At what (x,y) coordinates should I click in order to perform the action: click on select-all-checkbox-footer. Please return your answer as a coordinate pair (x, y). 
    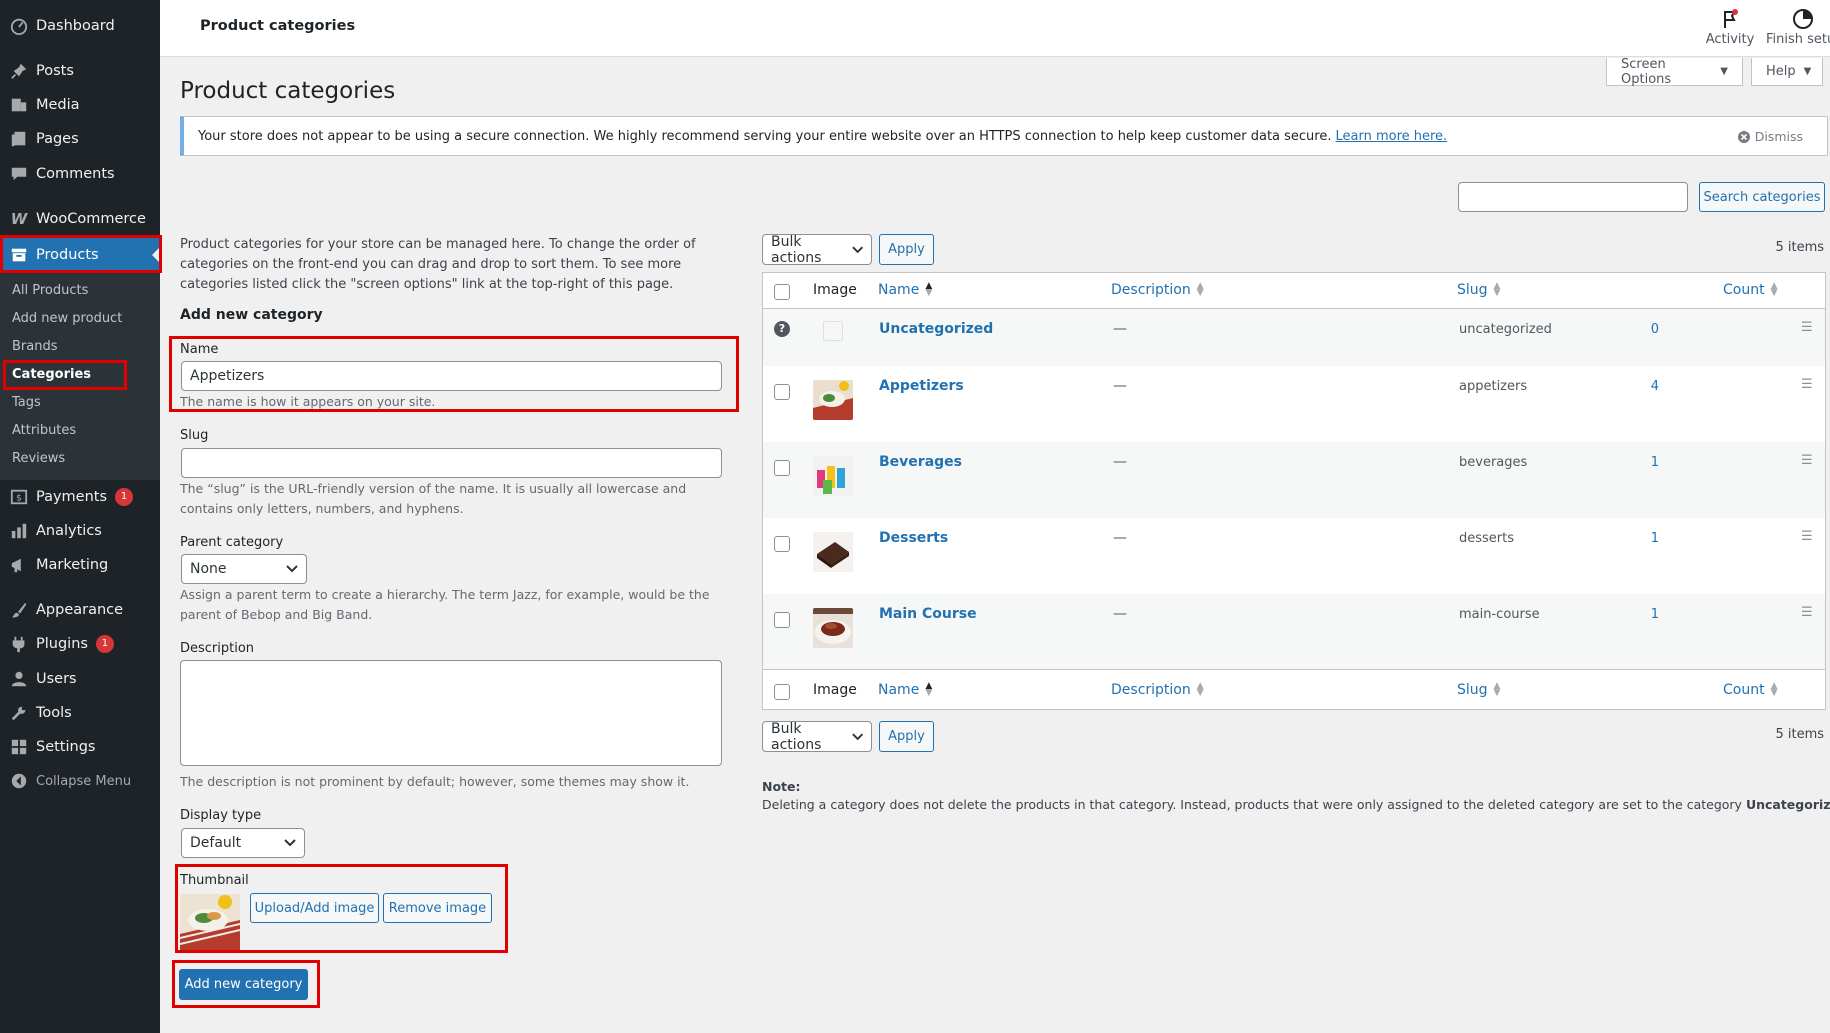
    Looking at the image, I should click on (782, 692).